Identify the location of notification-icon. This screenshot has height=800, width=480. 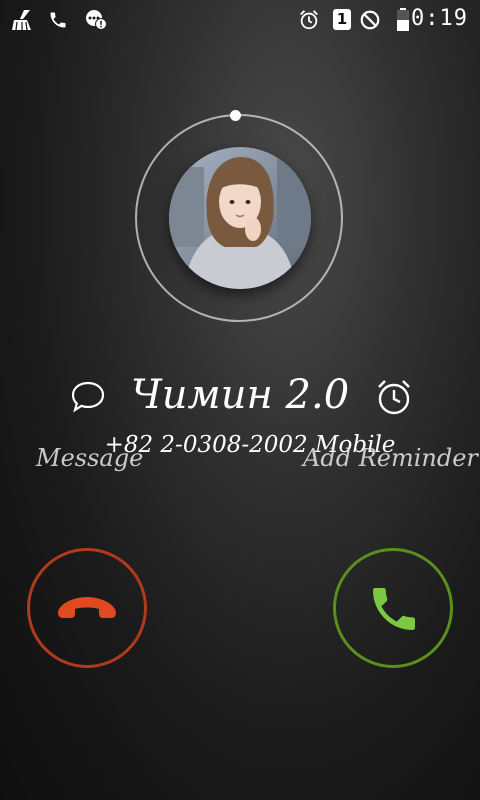
(96, 20).